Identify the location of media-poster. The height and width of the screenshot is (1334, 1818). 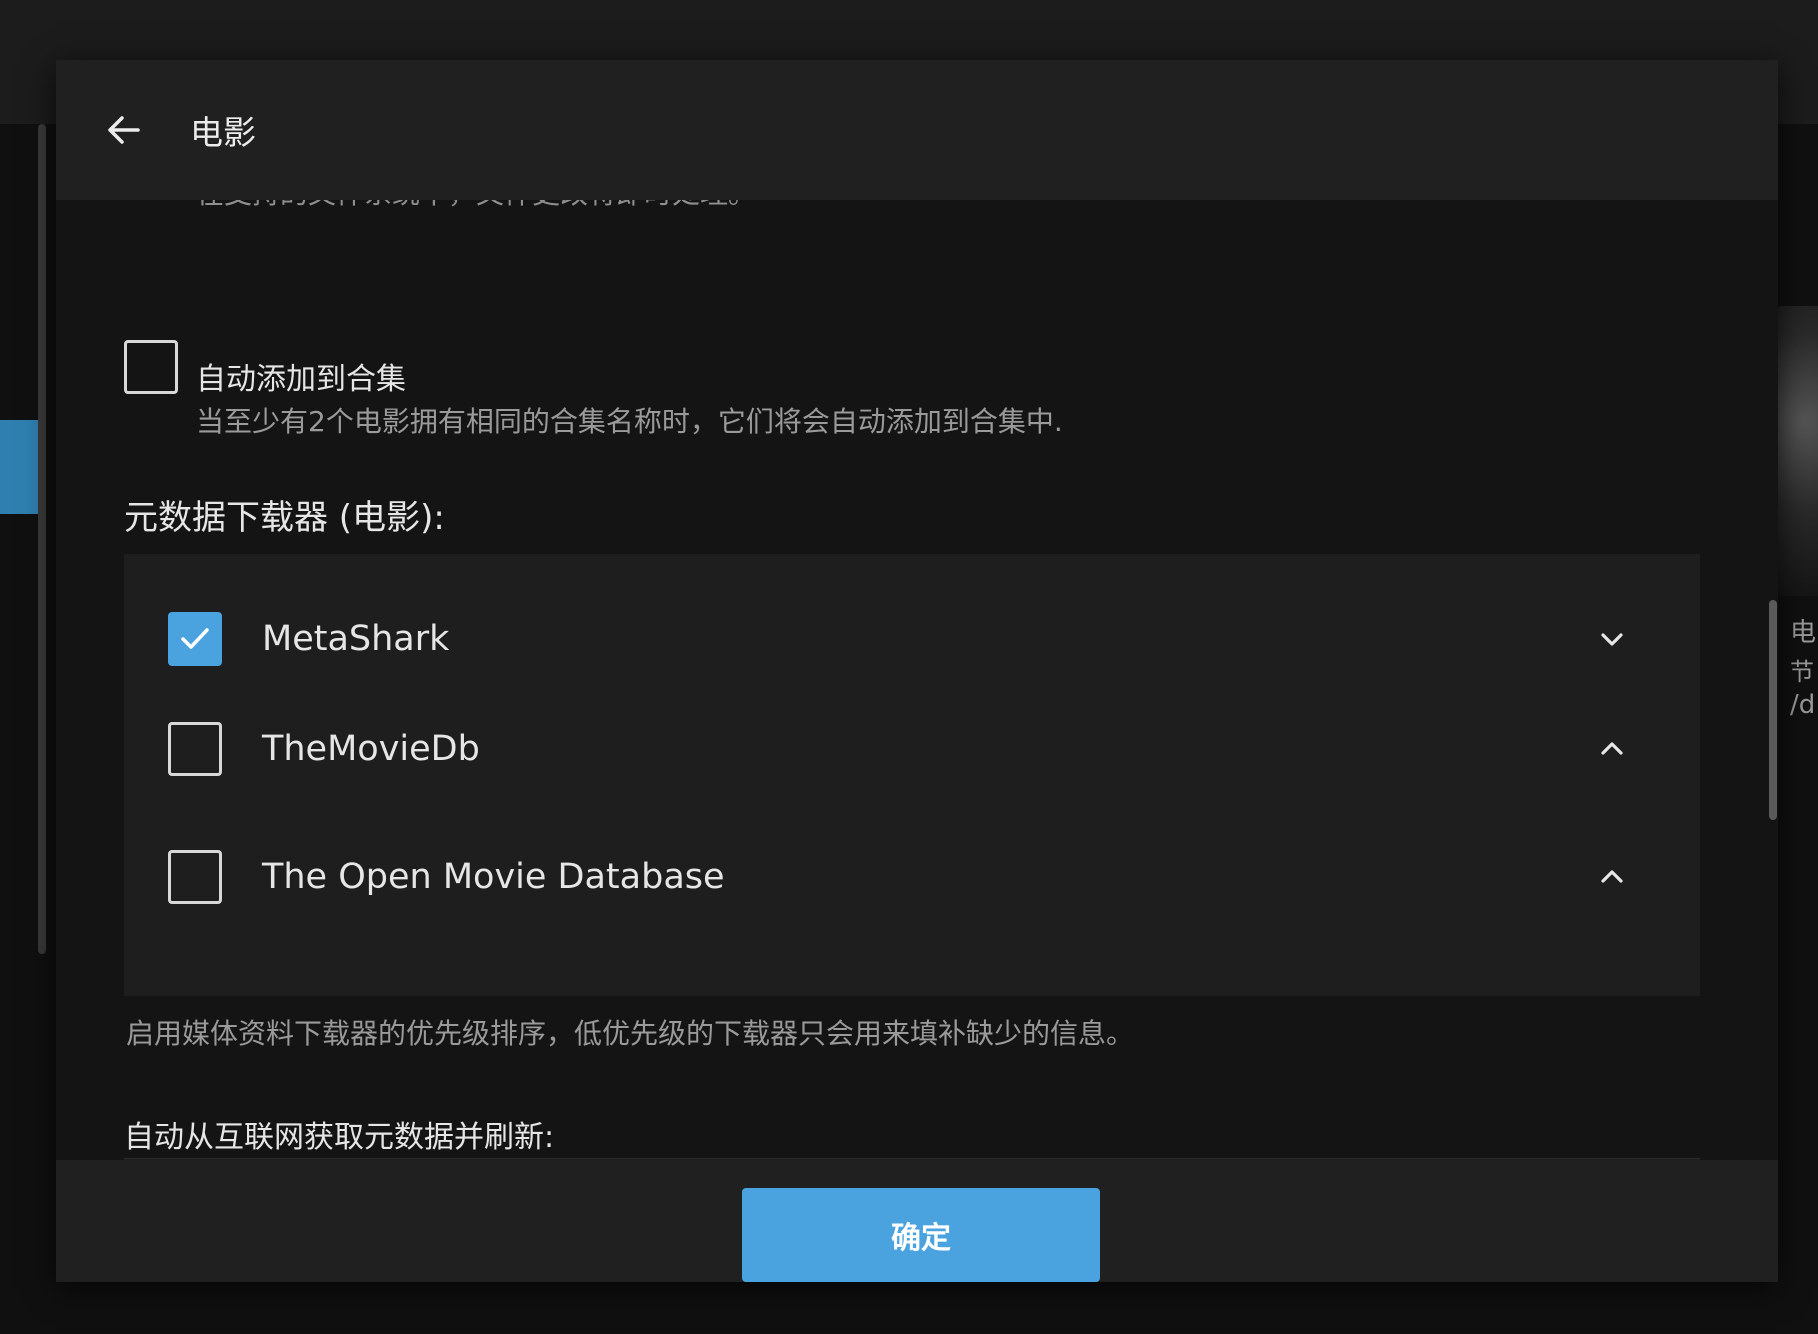
(1798, 451).